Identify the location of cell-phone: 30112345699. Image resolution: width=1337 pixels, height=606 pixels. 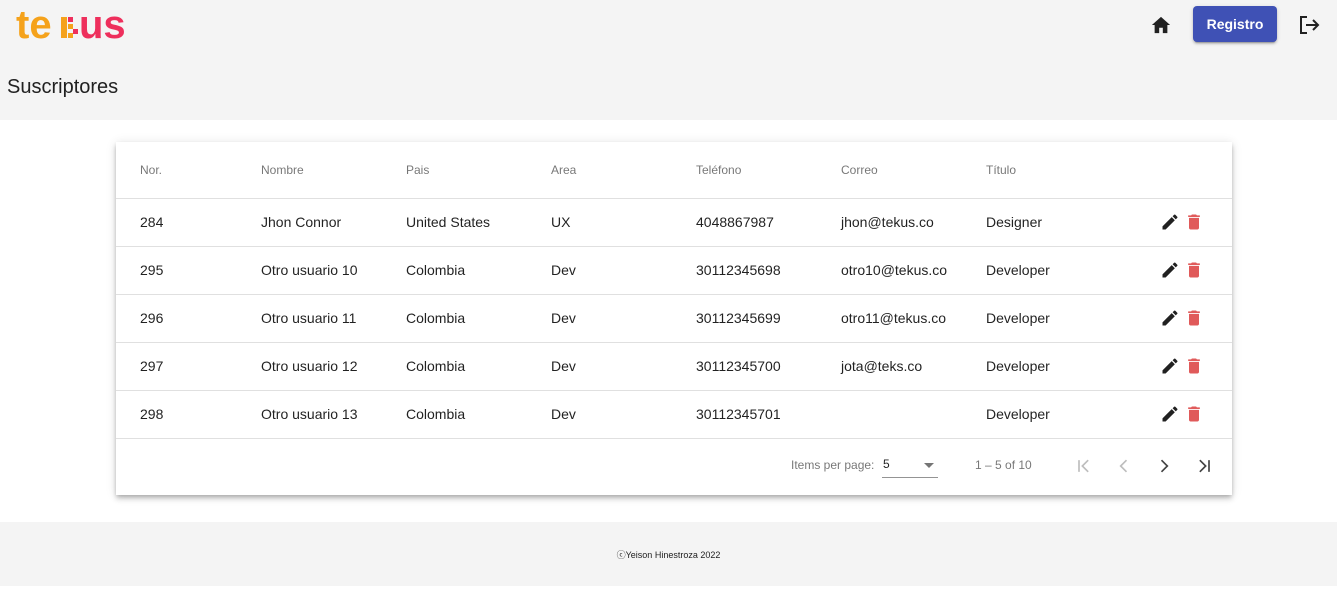
(768, 318).